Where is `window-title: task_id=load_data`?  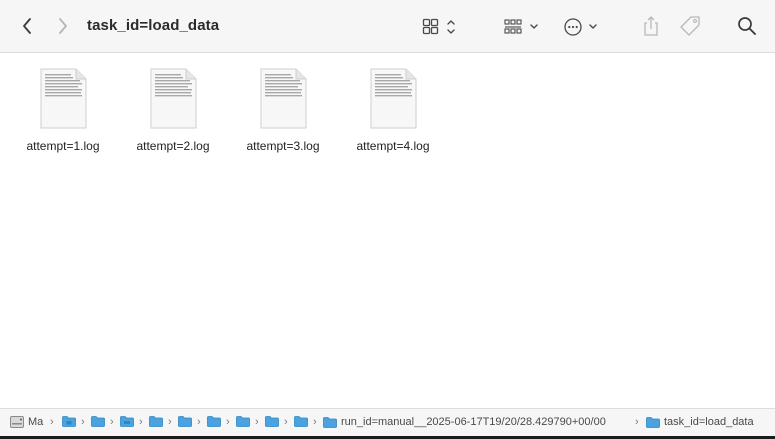 window-title: task_id=load_data is located at coordinates (153, 25).